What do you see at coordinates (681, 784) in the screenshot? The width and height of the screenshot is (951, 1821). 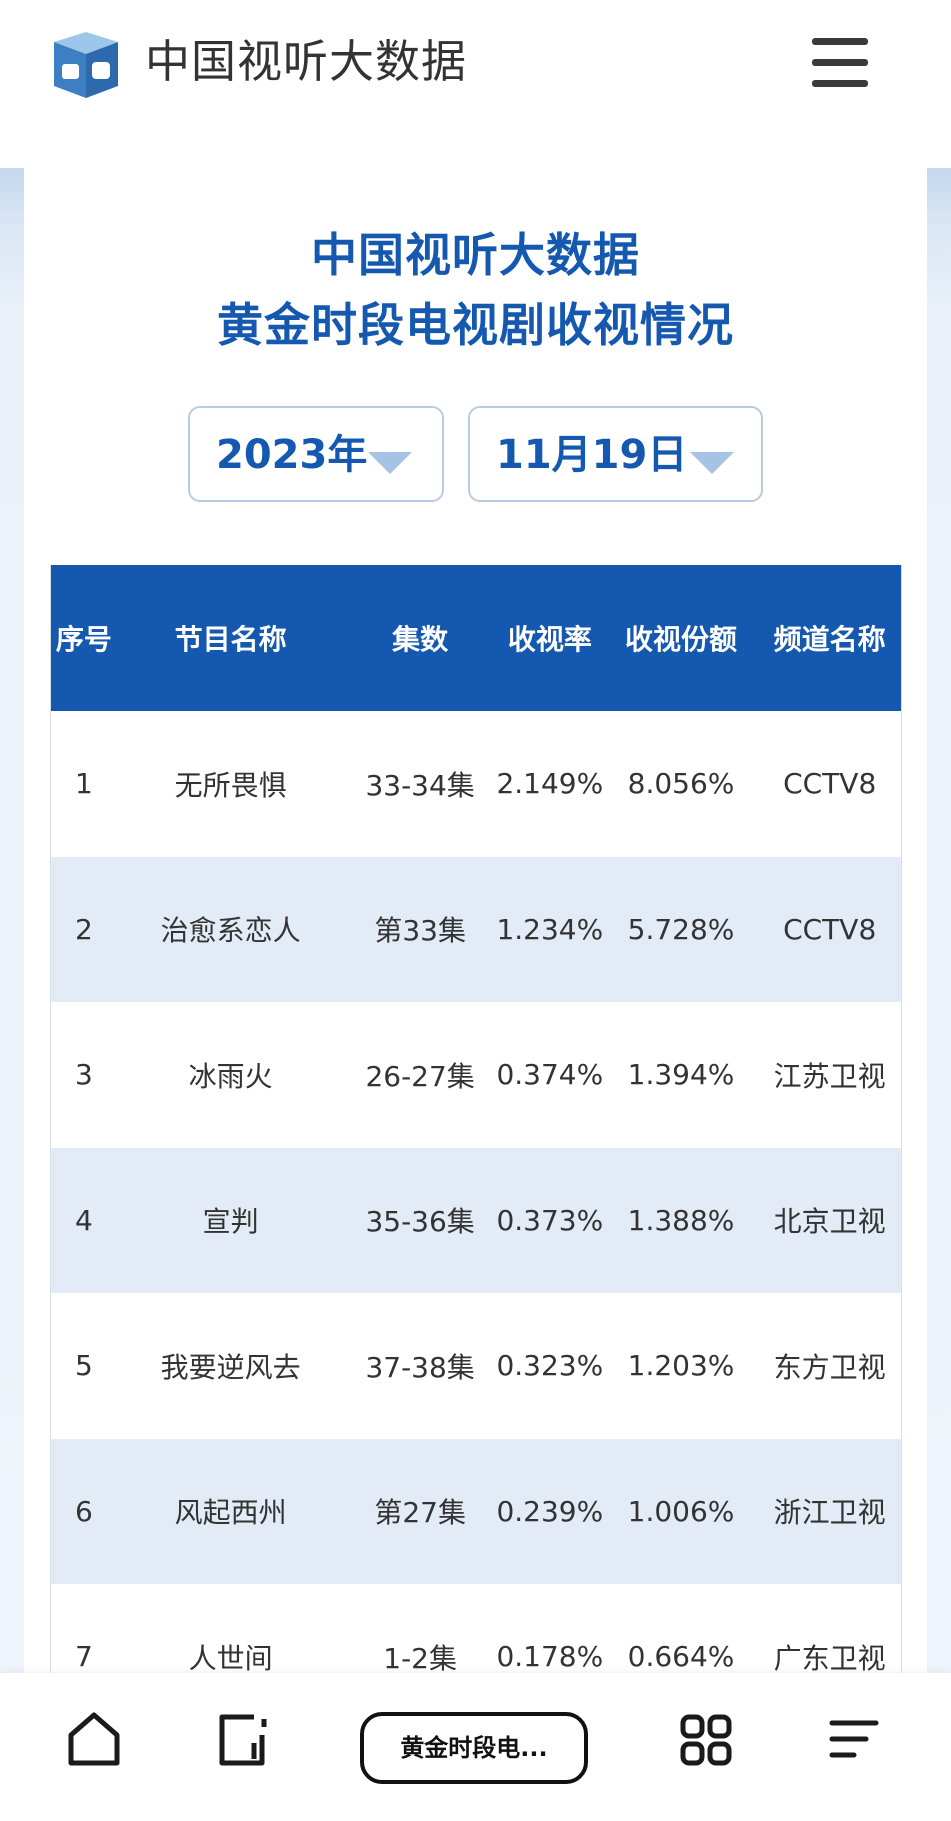 I see `cell-share: 8.056%` at bounding box center [681, 784].